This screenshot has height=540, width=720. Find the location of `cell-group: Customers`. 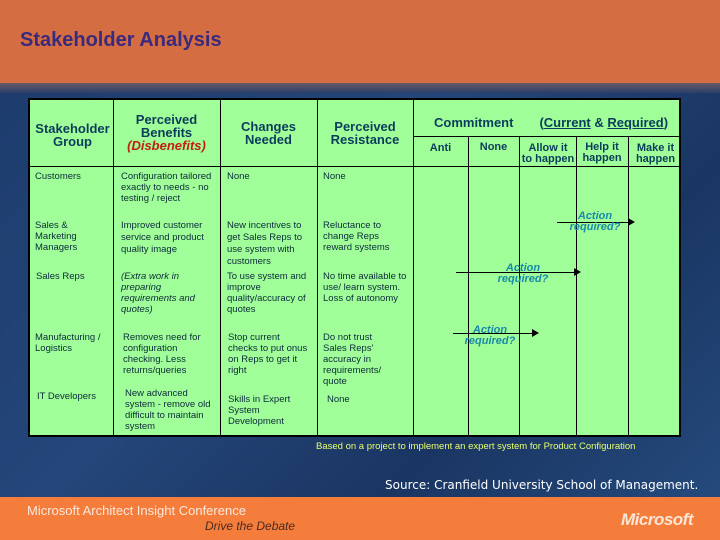

cell-group: Customers is located at coordinates (58, 176).